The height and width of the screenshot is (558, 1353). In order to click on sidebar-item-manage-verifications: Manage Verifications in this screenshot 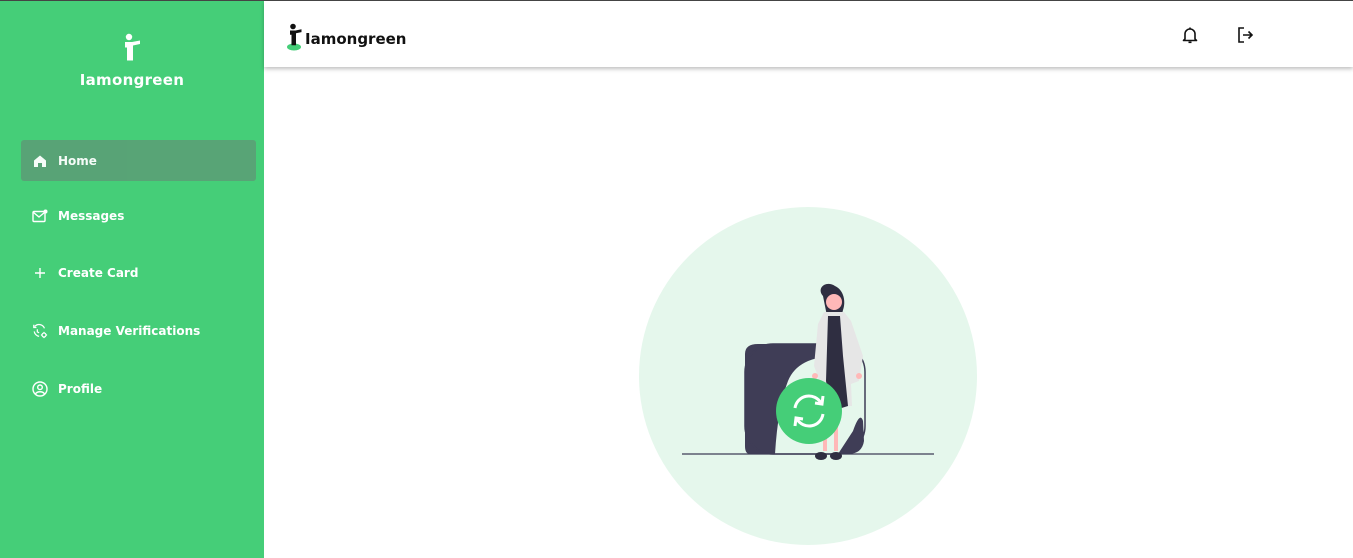, I will do `click(138, 330)`.